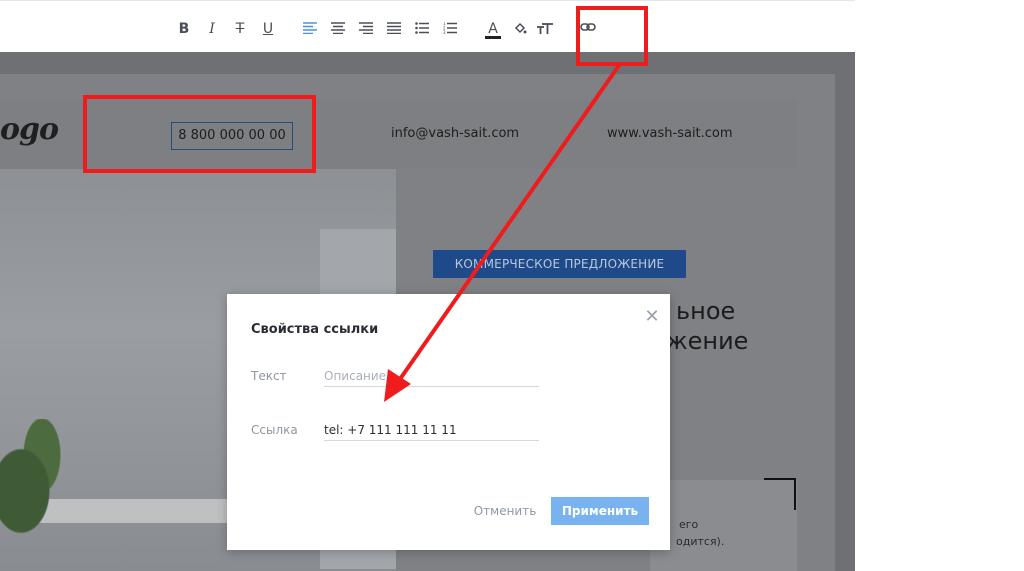 This screenshot has height=571, width=1024. Describe the element at coordinates (431, 430) in the screenshot. I see `link-url-input` at that location.